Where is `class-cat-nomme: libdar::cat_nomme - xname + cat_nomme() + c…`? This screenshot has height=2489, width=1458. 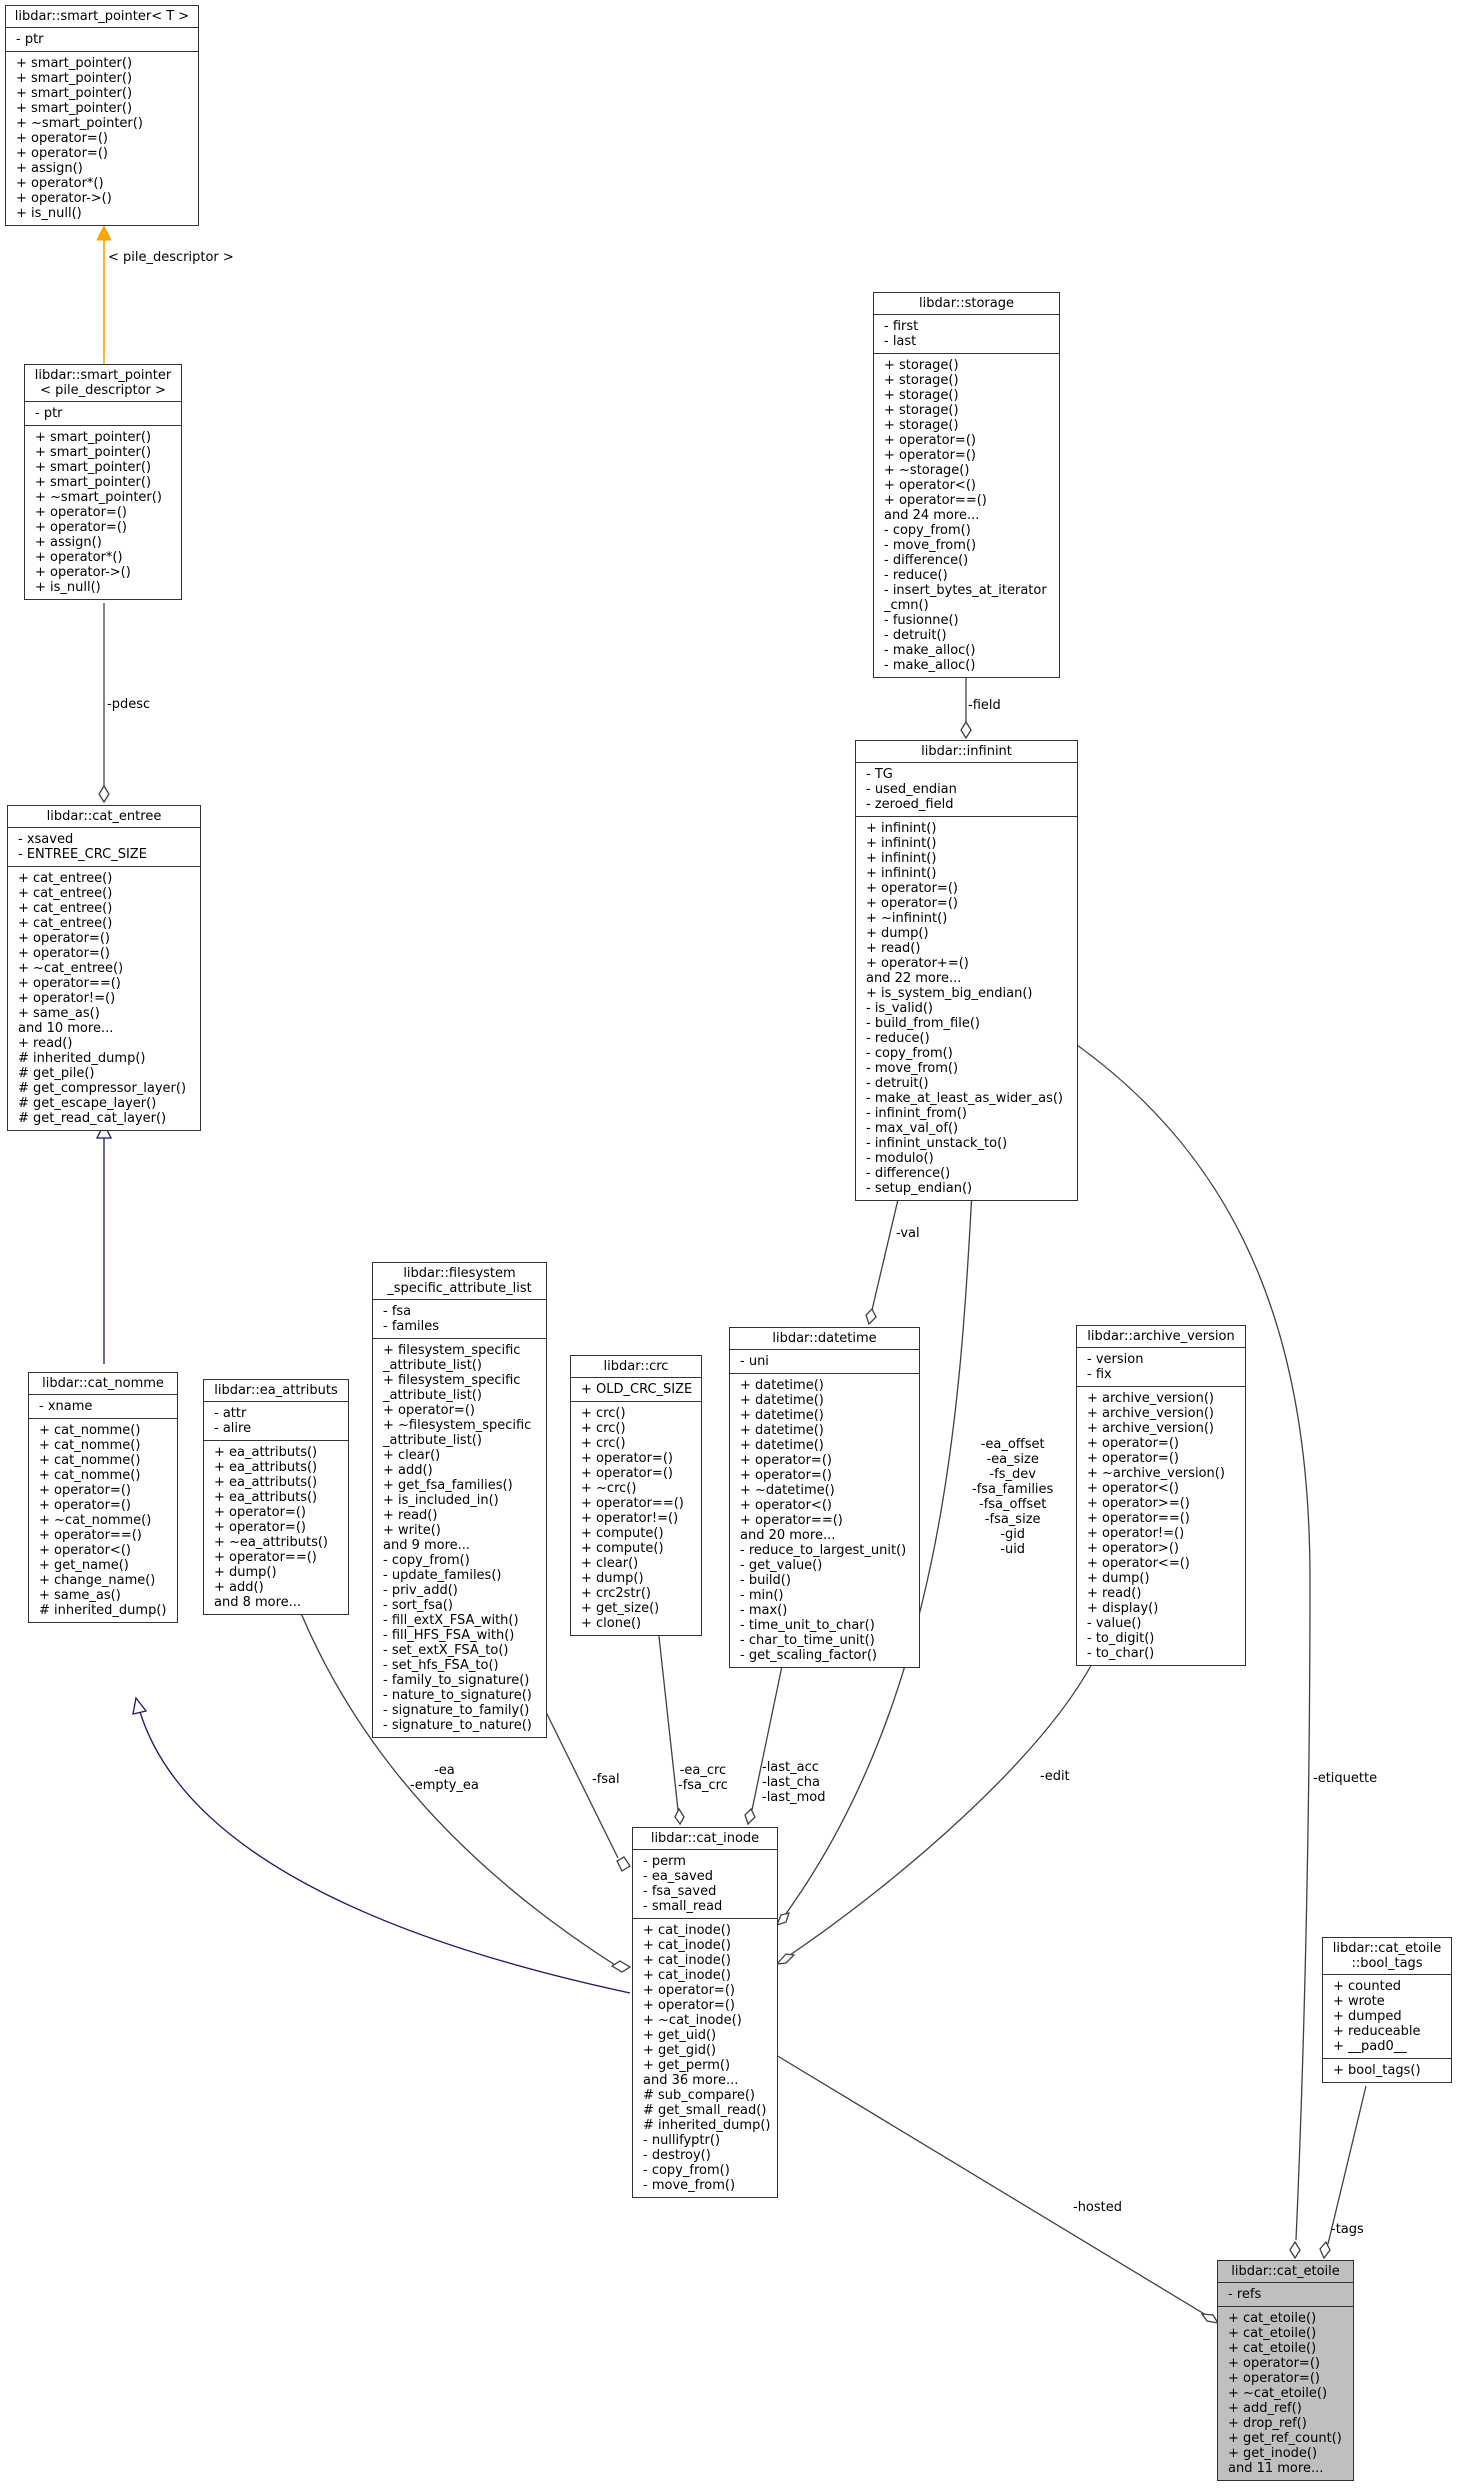 class-cat-nomme: libdar::cat_nomme - xname + cat_nomme() + c… is located at coordinates (103, 1497).